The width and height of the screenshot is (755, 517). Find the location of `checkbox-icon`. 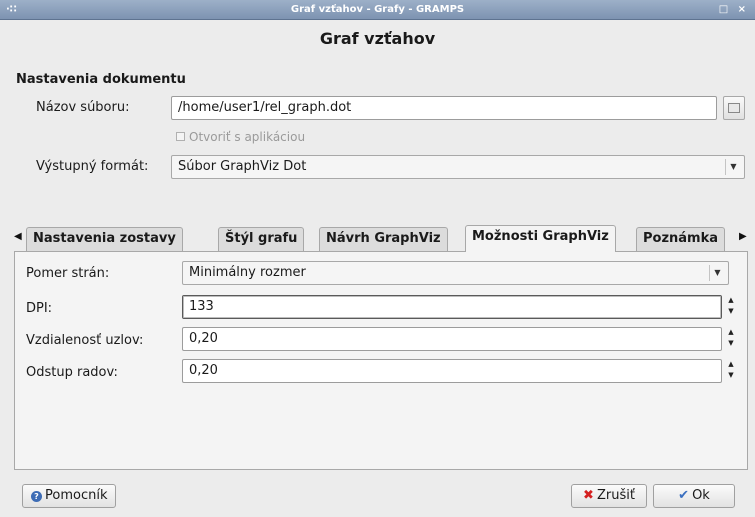

checkbox-icon is located at coordinates (180, 136).